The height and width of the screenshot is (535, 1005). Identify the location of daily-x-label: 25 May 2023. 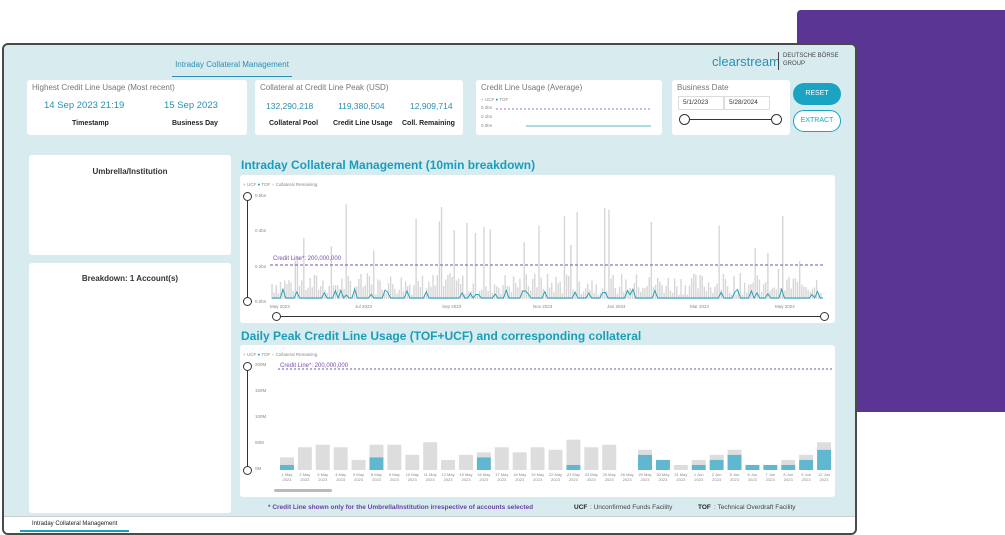
(609, 477).